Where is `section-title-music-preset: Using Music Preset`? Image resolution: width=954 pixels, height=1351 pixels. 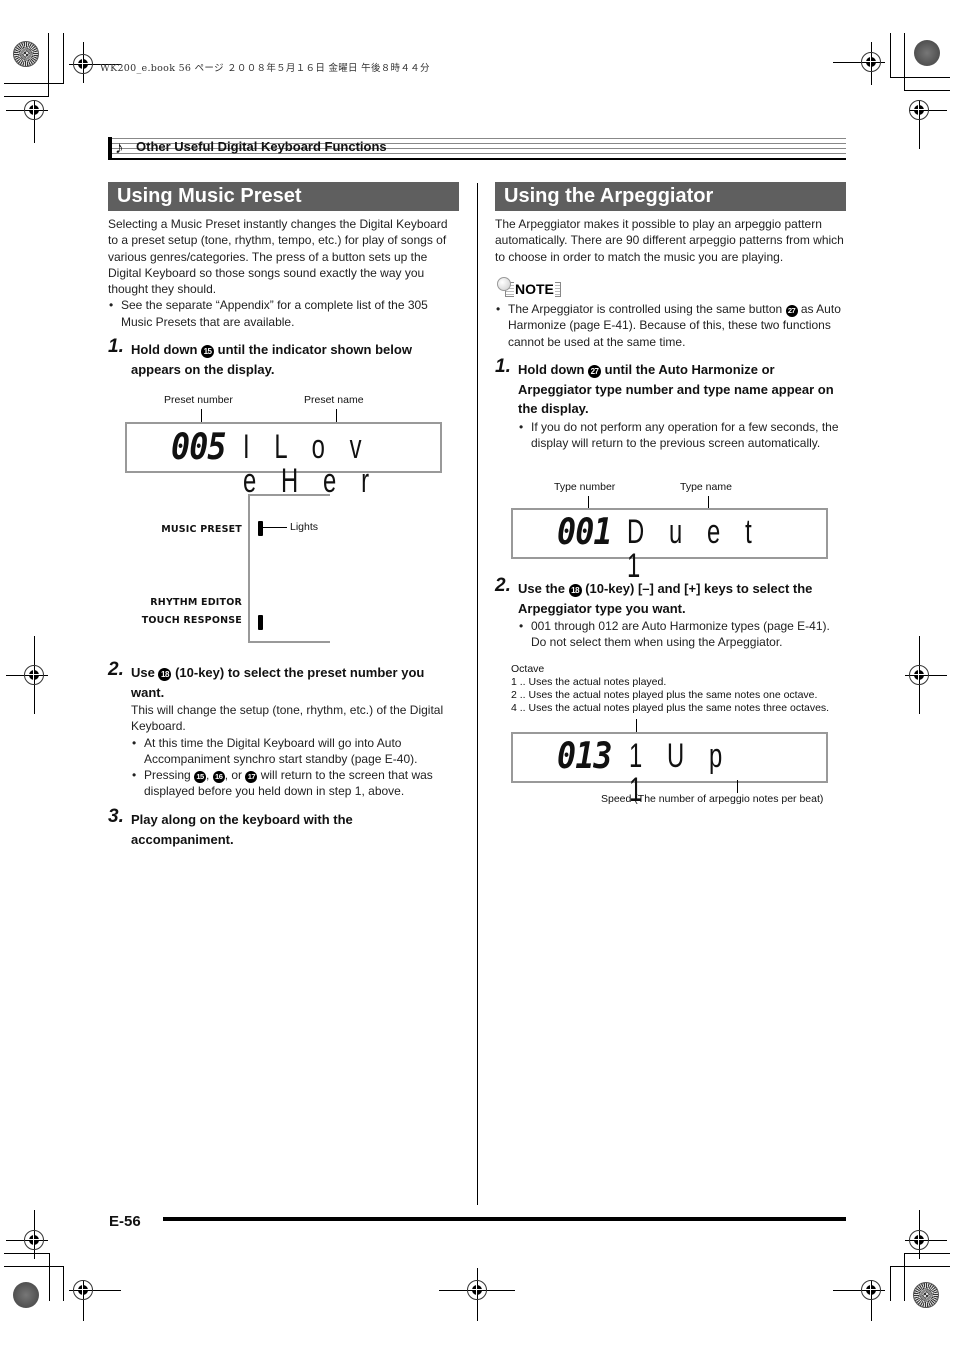
section-title-music-preset: Using Music Preset is located at coordinates (283, 196).